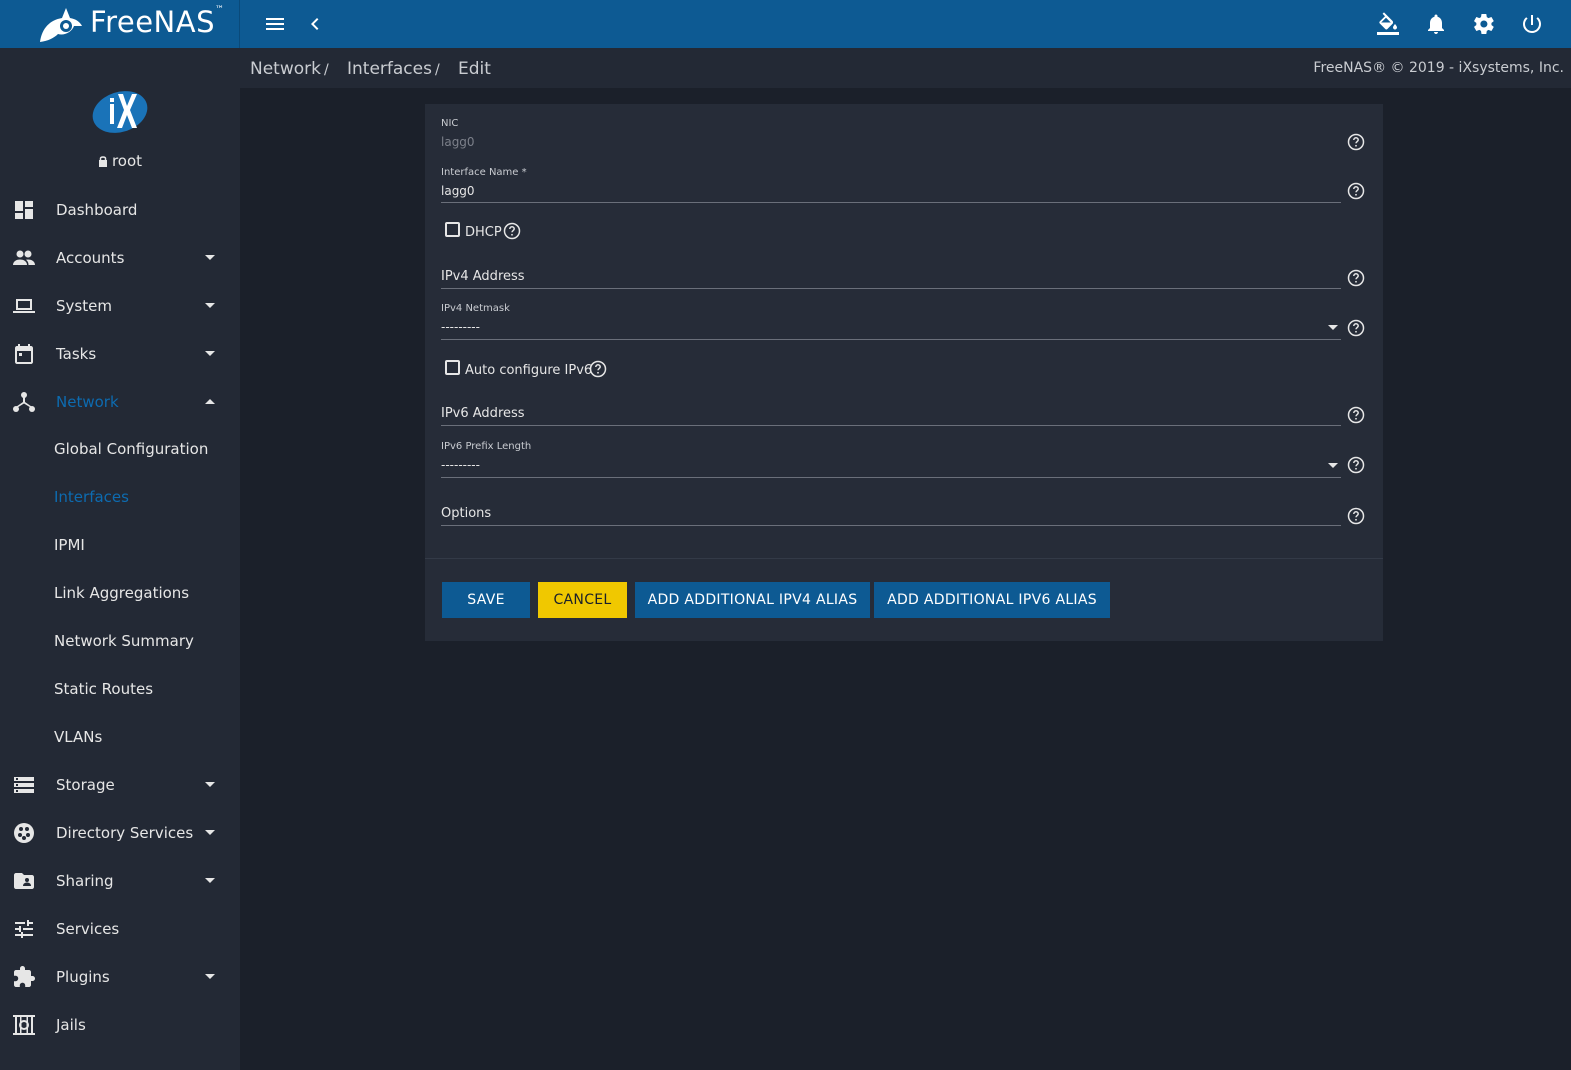 Image resolution: width=1571 pixels, height=1070 pixels. What do you see at coordinates (785, 24) in the screenshot?
I see `top-bar: FreeNAS™` at bounding box center [785, 24].